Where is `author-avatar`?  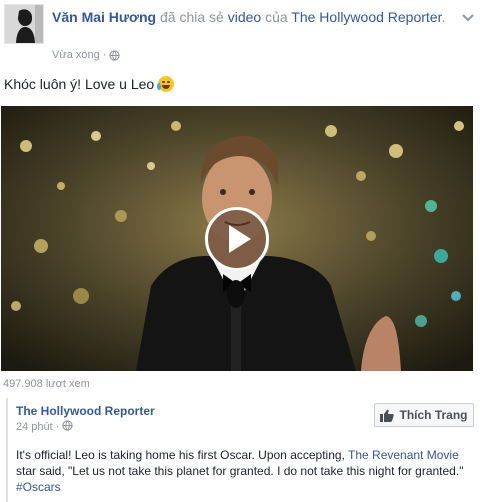
author-avatar is located at coordinates (24, 24).